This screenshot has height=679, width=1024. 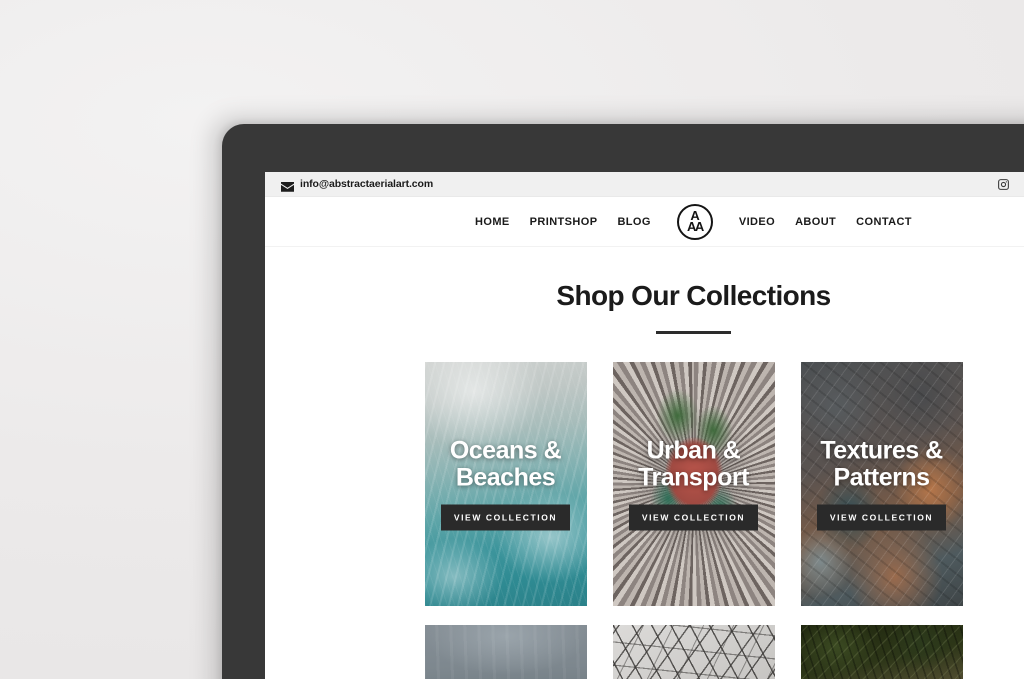 What do you see at coordinates (693, 464) in the screenshot?
I see `collection-title: Urban & Transport` at bounding box center [693, 464].